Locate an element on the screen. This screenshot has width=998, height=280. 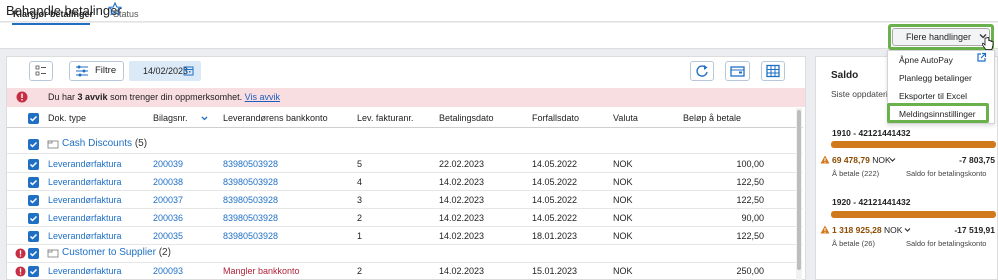
sort-descending-icon is located at coordinates (204, 118).